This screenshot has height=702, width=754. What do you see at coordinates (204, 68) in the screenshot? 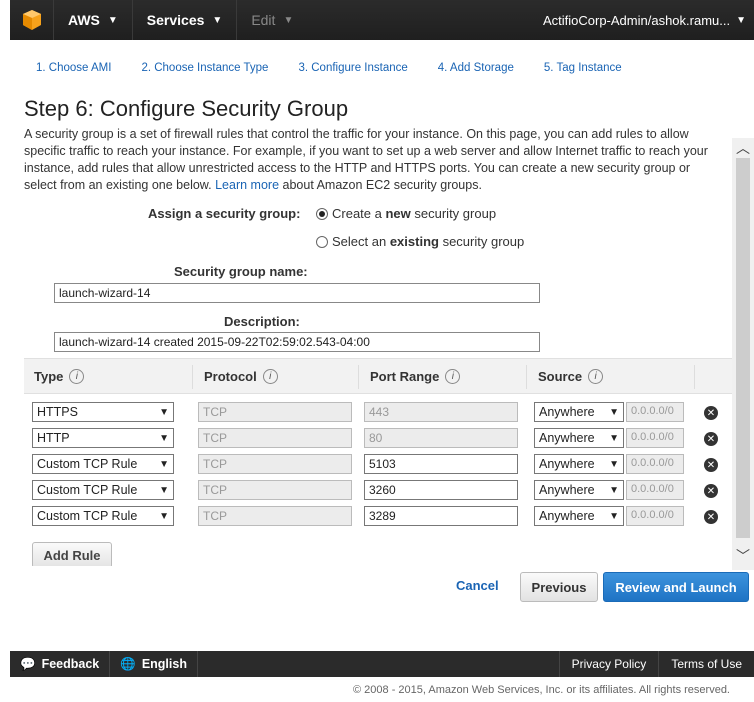
I see `step-choose-instance-type: 2. Choose Instance Type` at bounding box center [204, 68].